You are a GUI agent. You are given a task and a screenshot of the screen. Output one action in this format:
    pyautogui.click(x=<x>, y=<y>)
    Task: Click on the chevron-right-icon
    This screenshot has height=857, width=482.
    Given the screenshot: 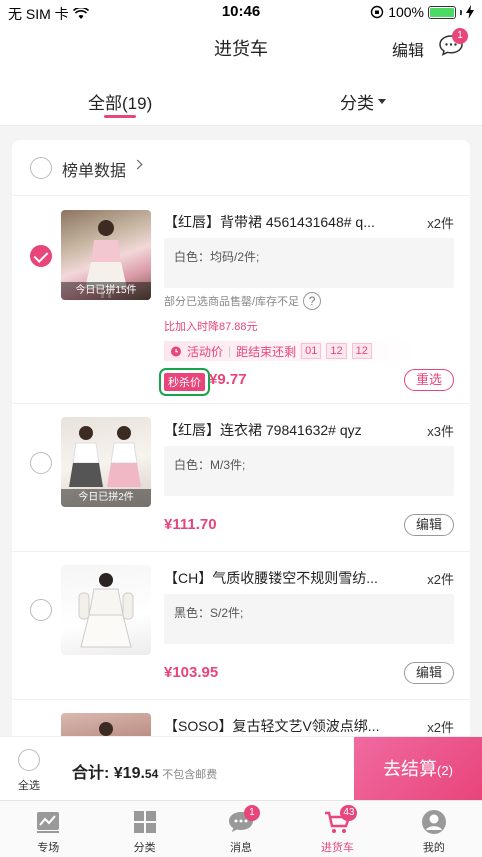 What is the action you would take?
    pyautogui.click(x=137, y=164)
    